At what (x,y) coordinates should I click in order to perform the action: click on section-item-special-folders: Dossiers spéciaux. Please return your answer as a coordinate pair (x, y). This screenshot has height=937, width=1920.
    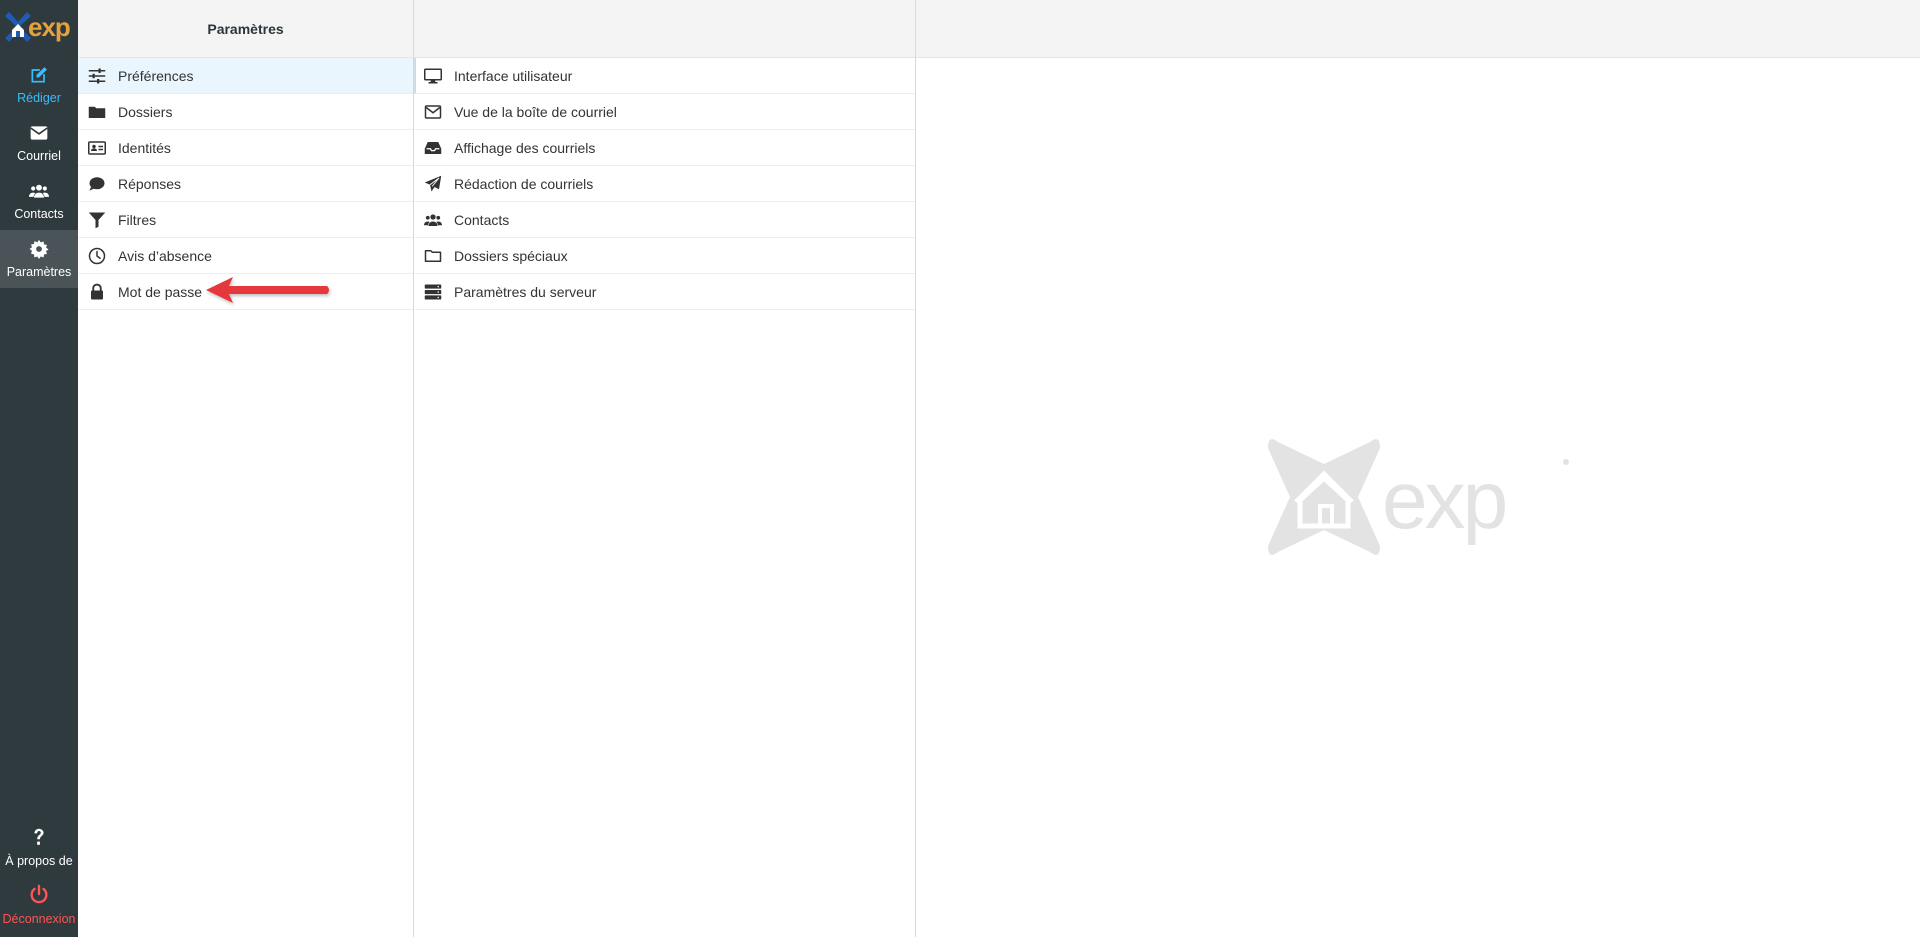
    Looking at the image, I should click on (664, 256).